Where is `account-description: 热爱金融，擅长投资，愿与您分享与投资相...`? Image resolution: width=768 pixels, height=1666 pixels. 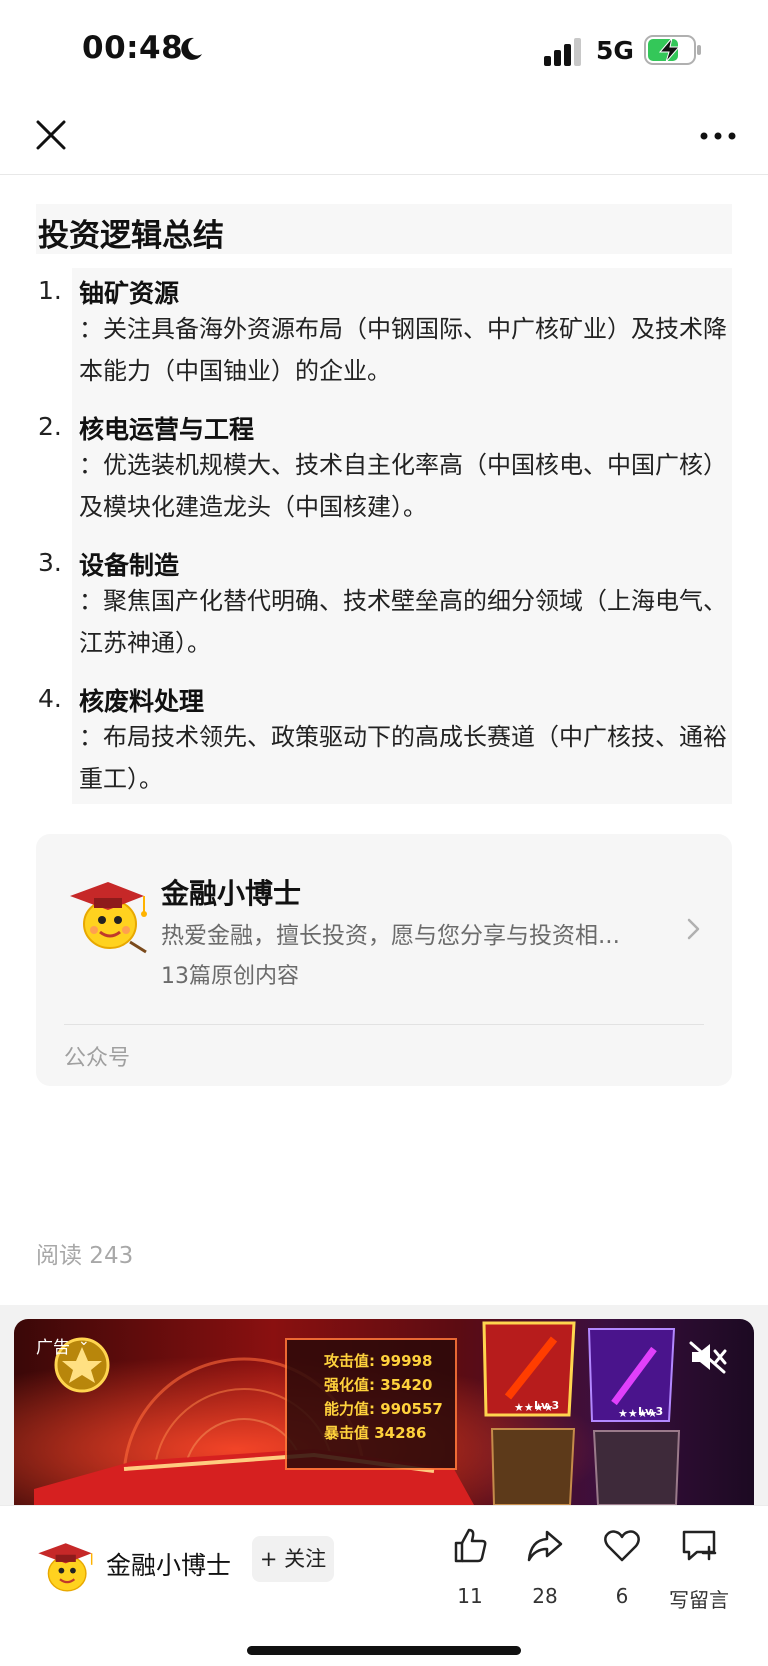
account-description: 热爱金融，擅长投资，愿与您分享与投资相... is located at coordinates (390, 936).